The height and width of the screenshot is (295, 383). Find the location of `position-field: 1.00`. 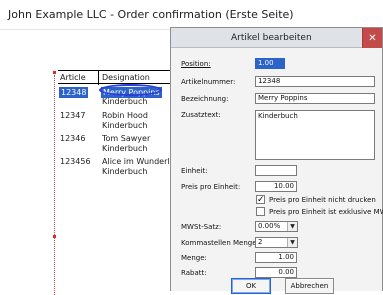

position-field: 1.00 is located at coordinates (270, 63).